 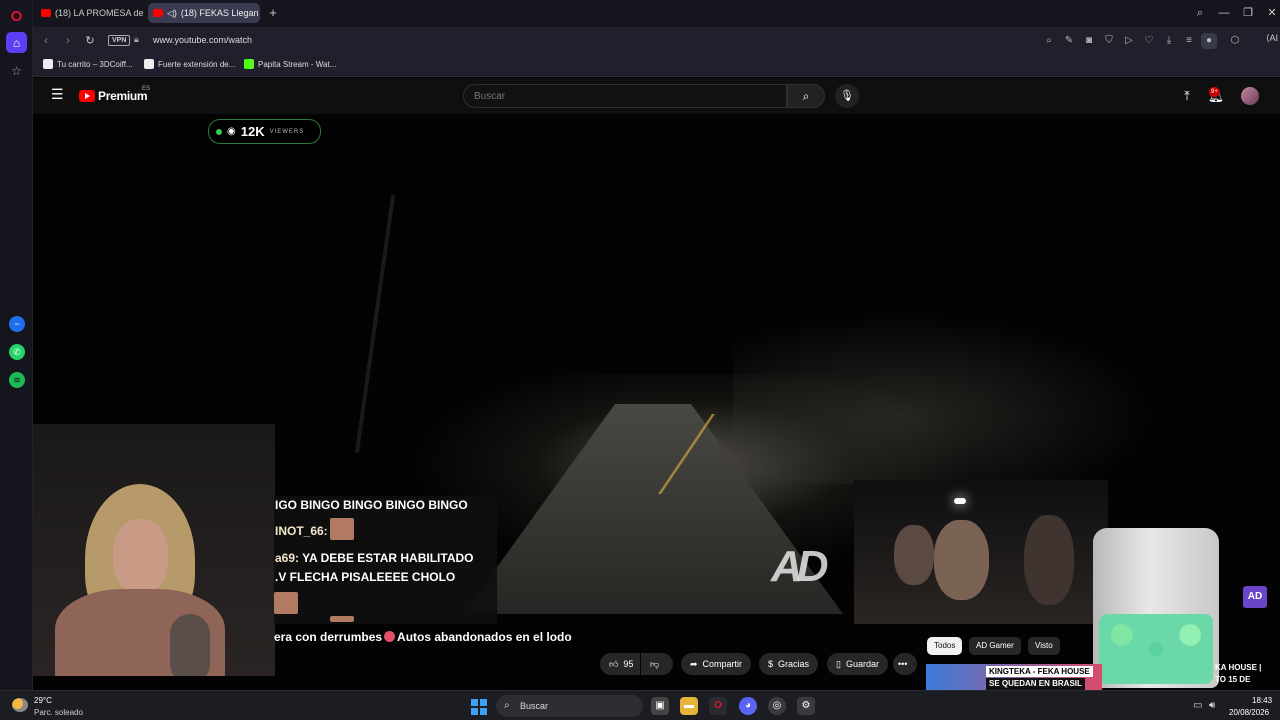 I want to click on share-label: Compartir, so click(x=722, y=664).